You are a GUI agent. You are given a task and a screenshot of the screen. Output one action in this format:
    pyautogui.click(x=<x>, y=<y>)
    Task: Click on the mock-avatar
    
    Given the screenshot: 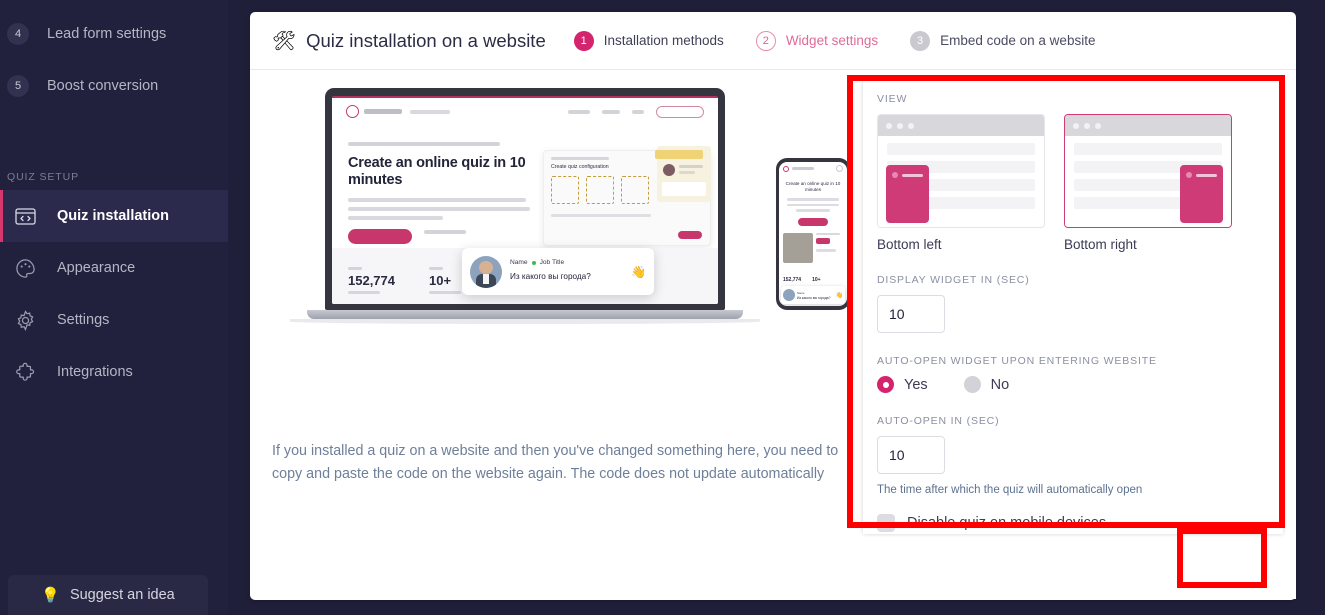 What is the action you would take?
    pyautogui.click(x=669, y=170)
    